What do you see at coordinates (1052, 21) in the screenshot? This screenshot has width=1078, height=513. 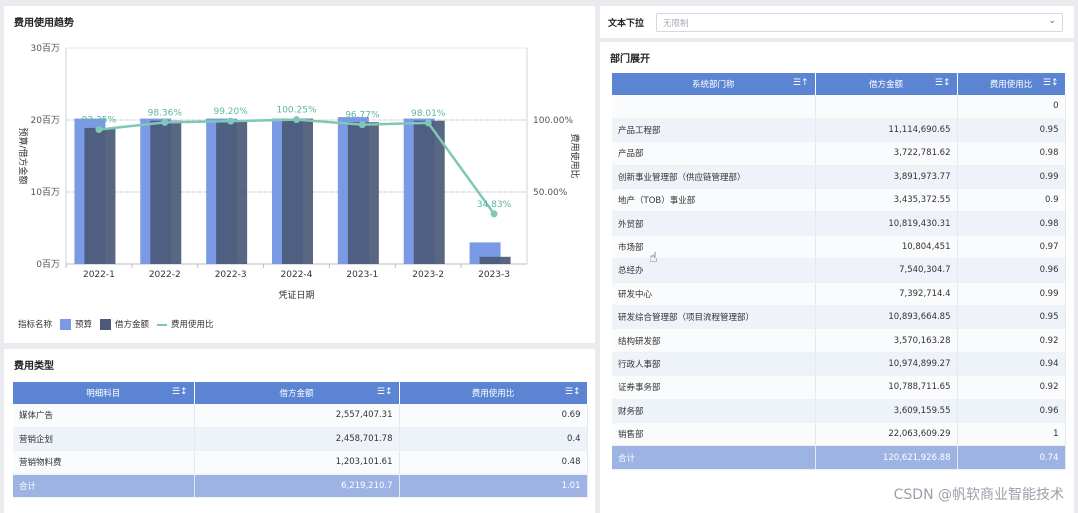 I see `chevron-down-icon: ⌄` at bounding box center [1052, 21].